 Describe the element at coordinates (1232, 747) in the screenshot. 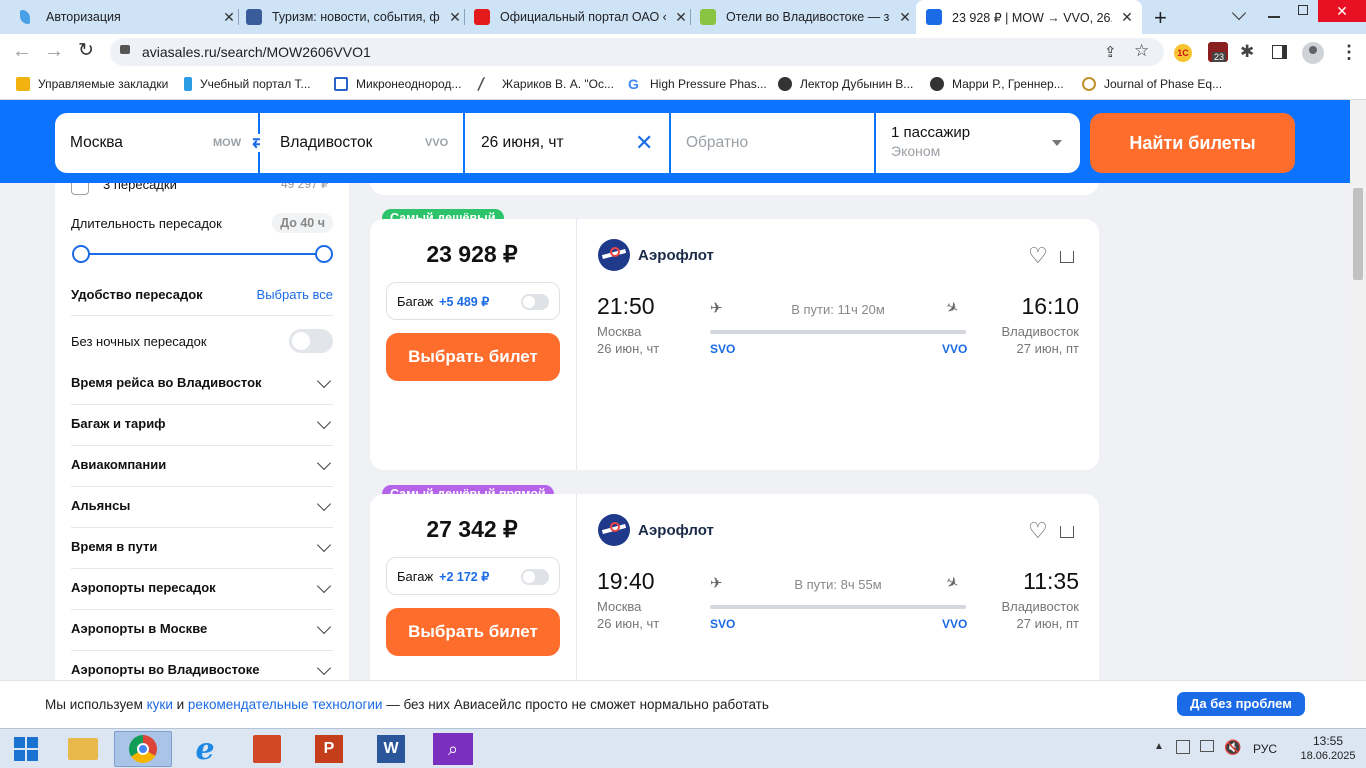

I see `tray-volume-icon: 🔇` at that location.